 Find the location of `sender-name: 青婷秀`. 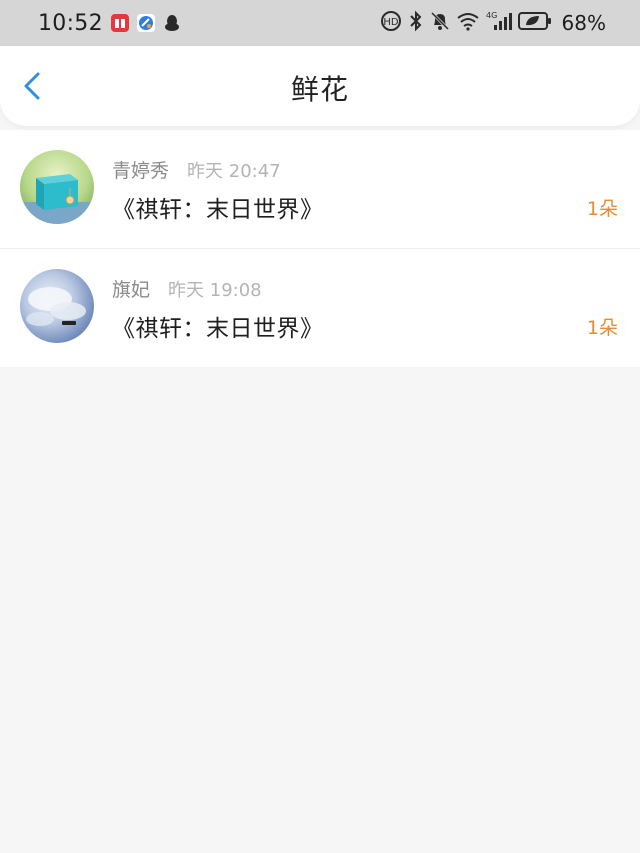

sender-name: 青婷秀 is located at coordinates (140, 169).